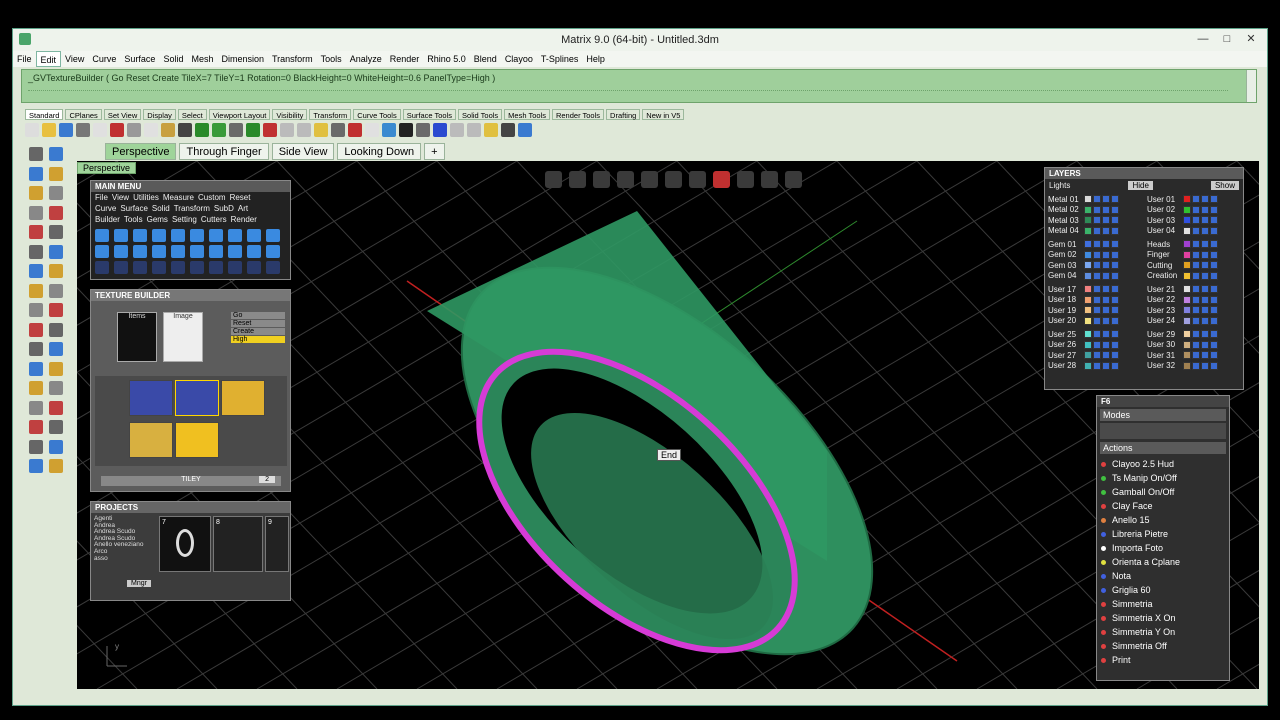  Describe the element at coordinates (56, 407) in the screenshot. I see `left-tool-13-1-icon` at that location.